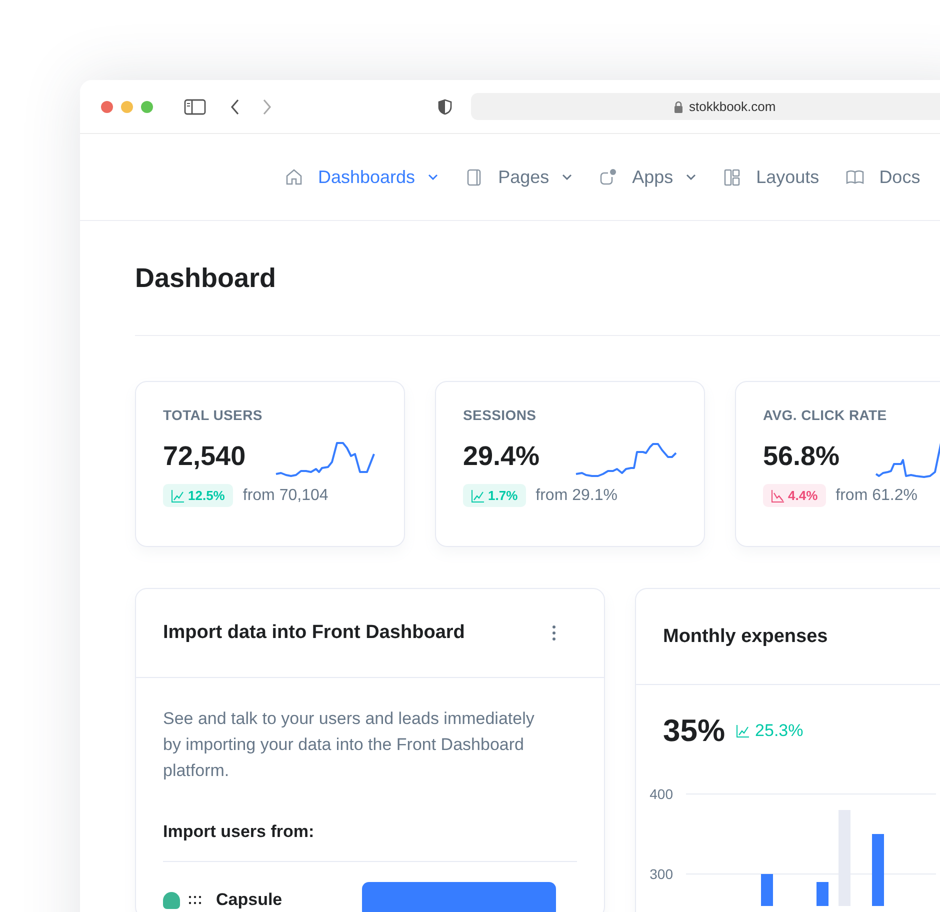 The width and height of the screenshot is (940, 912). I want to click on logo-icon, so click(171, 900).